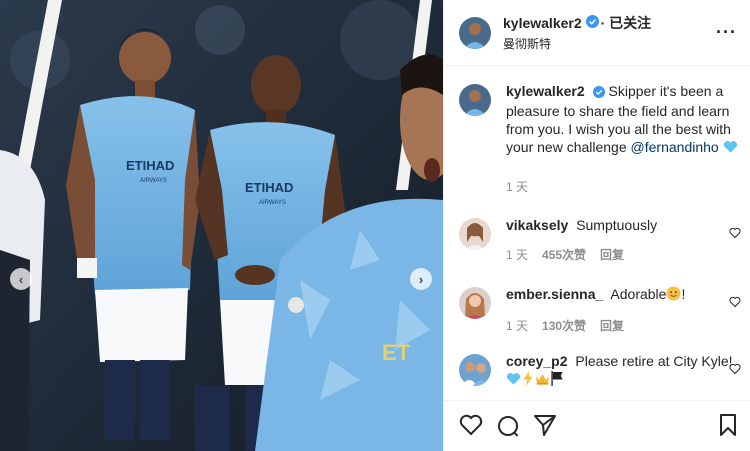 The height and width of the screenshot is (451, 750). I want to click on comment-text: Please retire at City Kyle!, so click(654, 361).